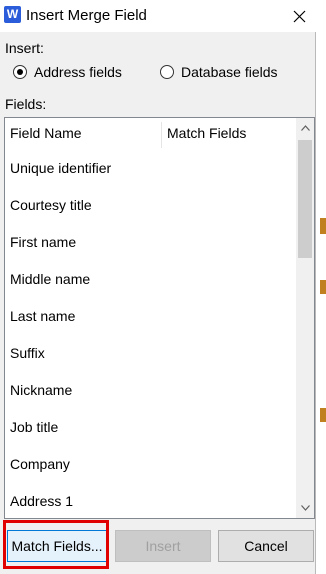 This screenshot has height=574, width=326. Describe the element at coordinates (78, 72) in the screenshot. I see `address-fields-label: Address fields` at that location.